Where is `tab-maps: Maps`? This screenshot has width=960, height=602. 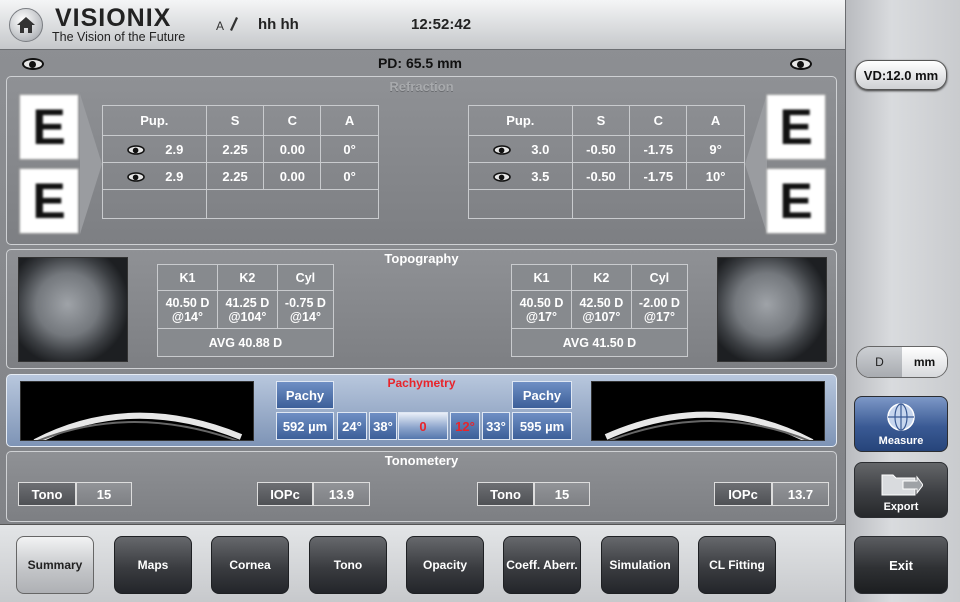 tab-maps: Maps is located at coordinates (153, 565).